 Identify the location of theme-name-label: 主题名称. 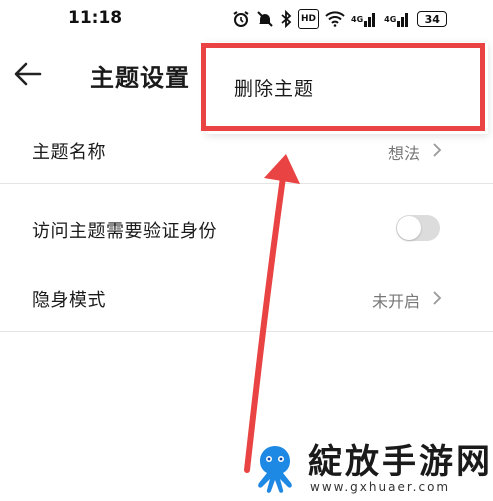
(69, 152).